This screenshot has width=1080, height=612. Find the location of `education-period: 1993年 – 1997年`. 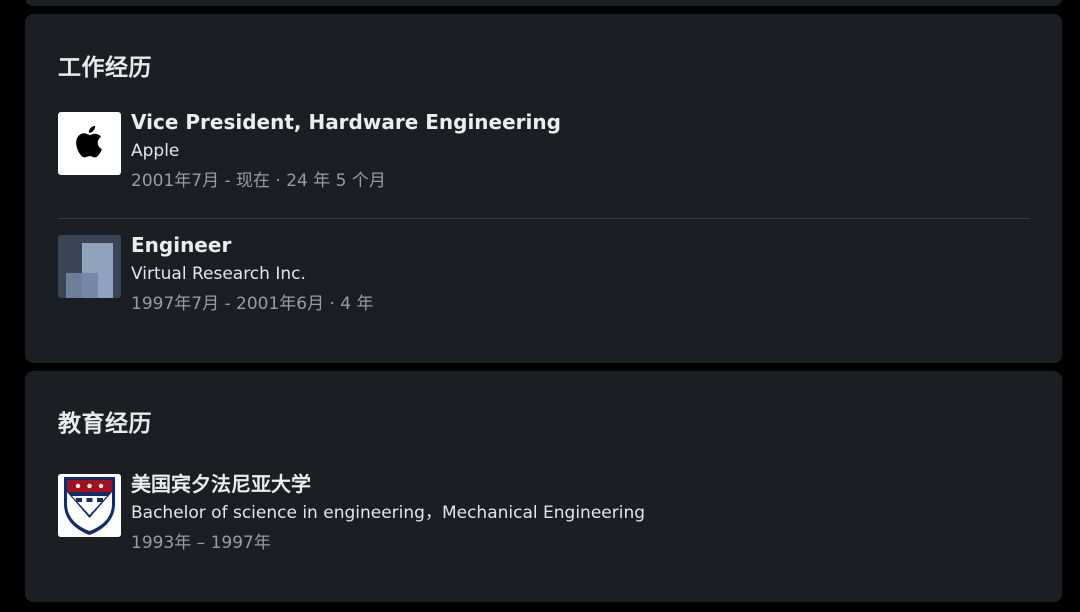

education-period: 1993年 – 1997年 is located at coordinates (201, 543).